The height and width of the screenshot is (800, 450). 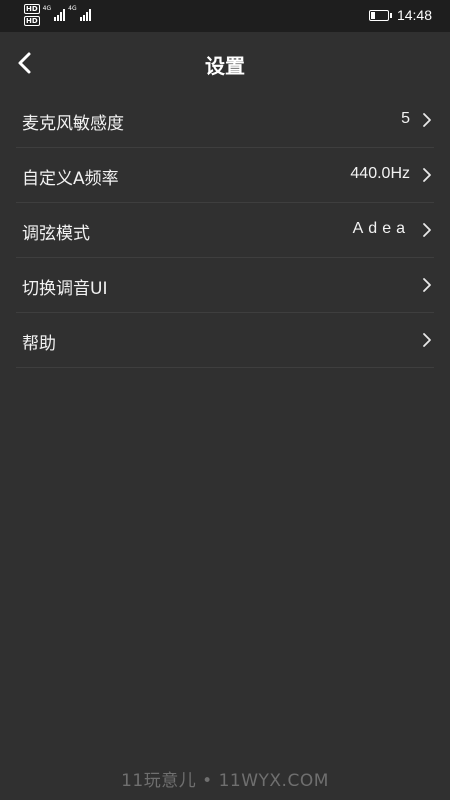 I want to click on network-type-1: 4G, so click(x=47, y=8).